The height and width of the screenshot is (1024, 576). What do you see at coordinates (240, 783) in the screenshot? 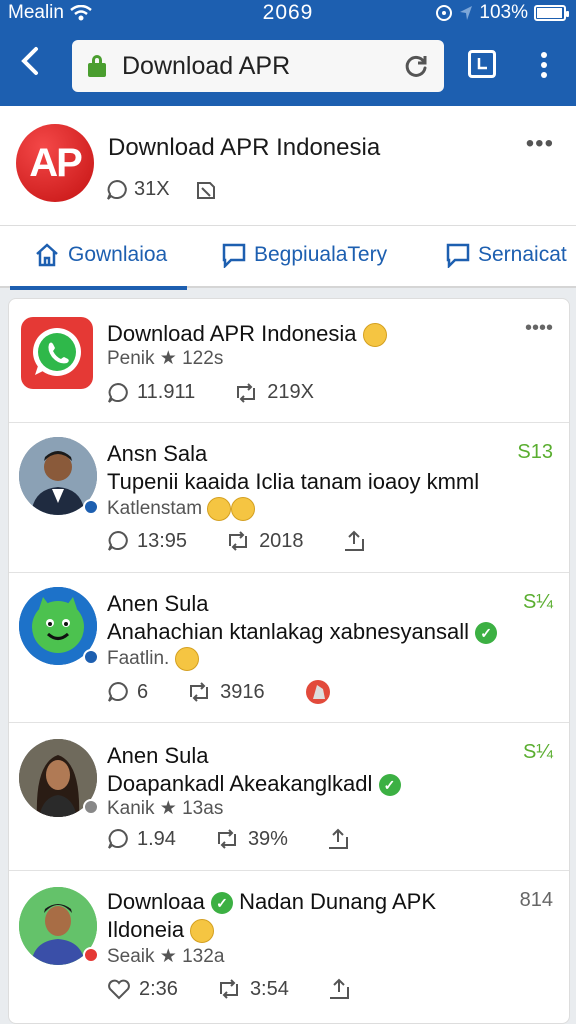
I see `post-text-content: Doapankadl Akeakanglkadl` at bounding box center [240, 783].